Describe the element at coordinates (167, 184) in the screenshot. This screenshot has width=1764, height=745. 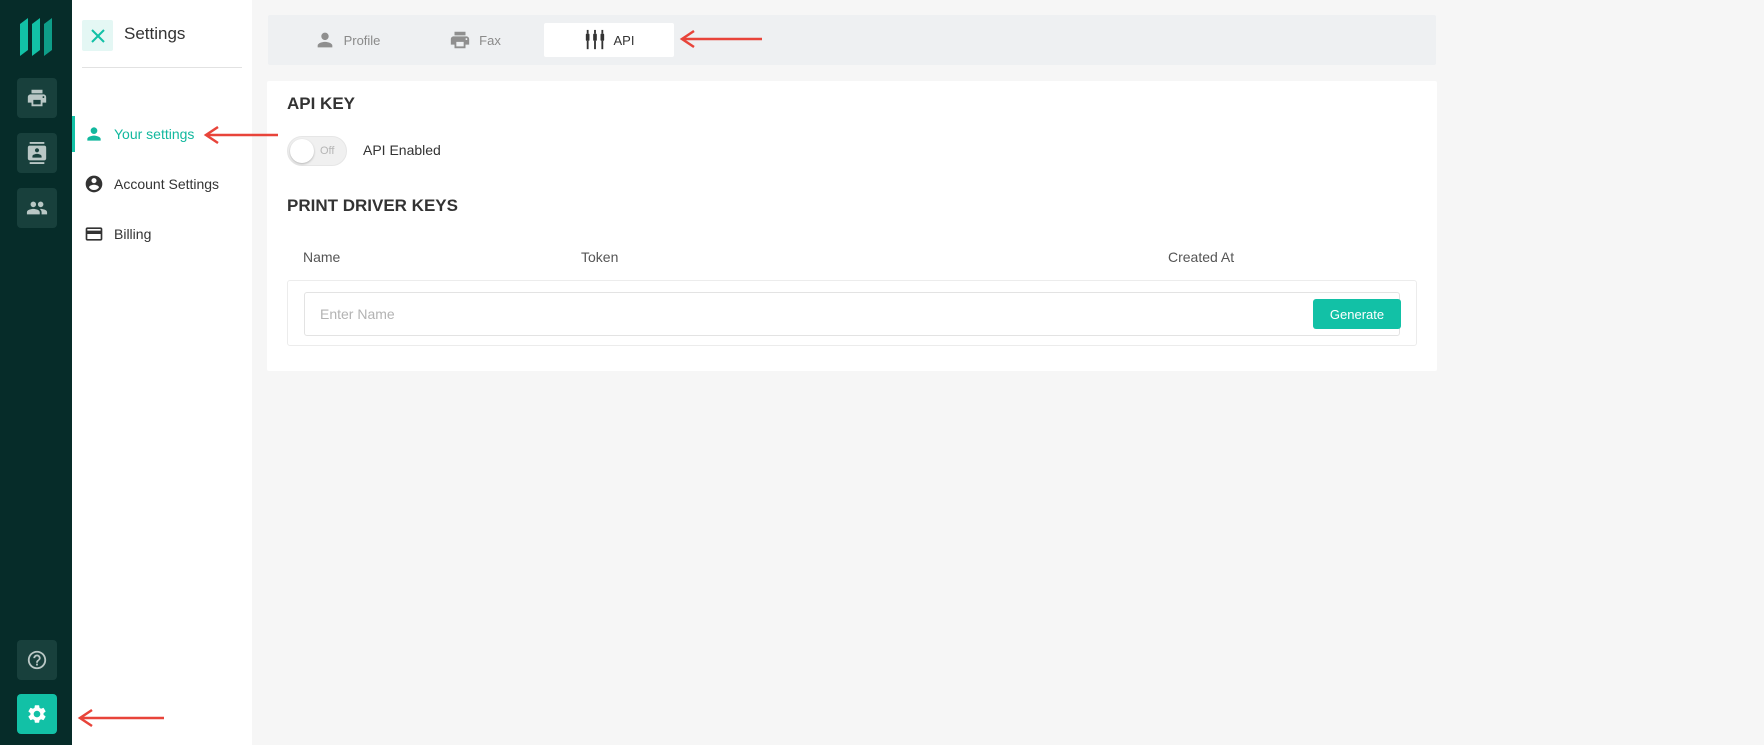
I see `nav-item-label: Account Settings` at that location.